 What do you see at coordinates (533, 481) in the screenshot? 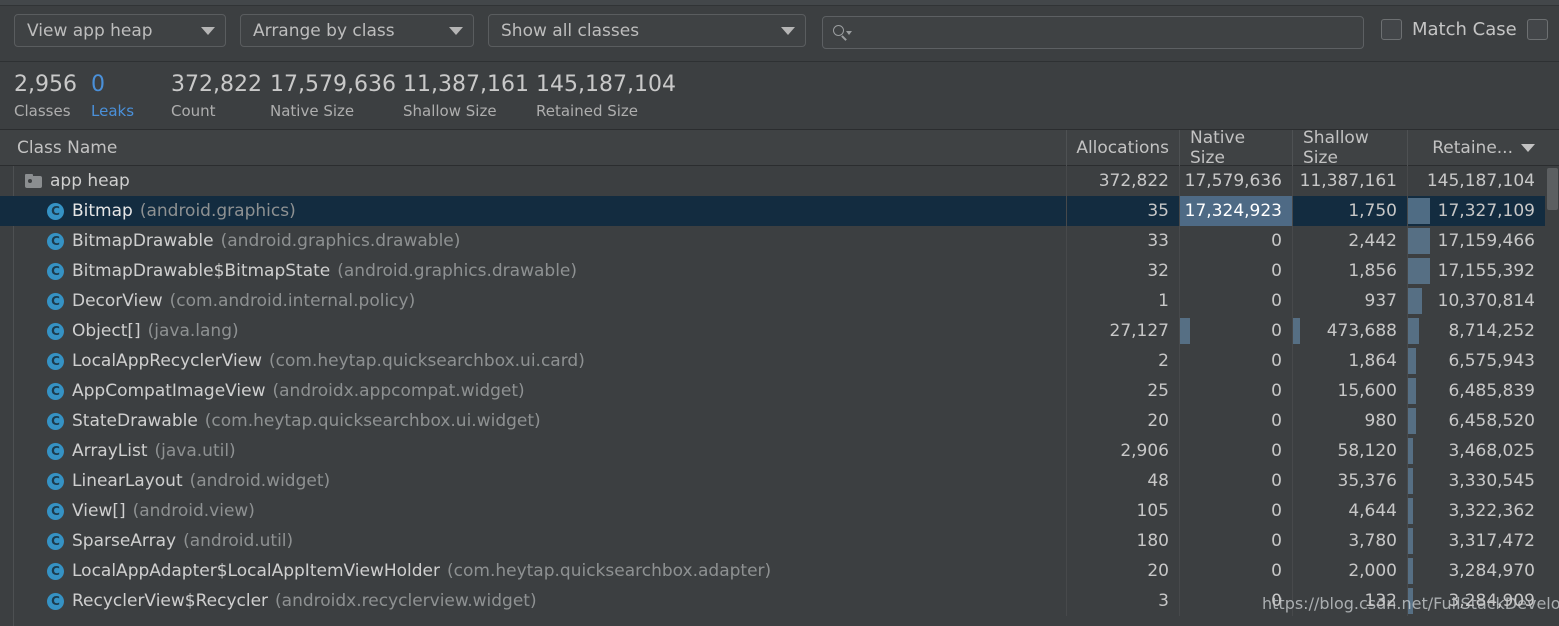
I see `cell-class-name: C LinearLayout (android.widget)` at bounding box center [533, 481].